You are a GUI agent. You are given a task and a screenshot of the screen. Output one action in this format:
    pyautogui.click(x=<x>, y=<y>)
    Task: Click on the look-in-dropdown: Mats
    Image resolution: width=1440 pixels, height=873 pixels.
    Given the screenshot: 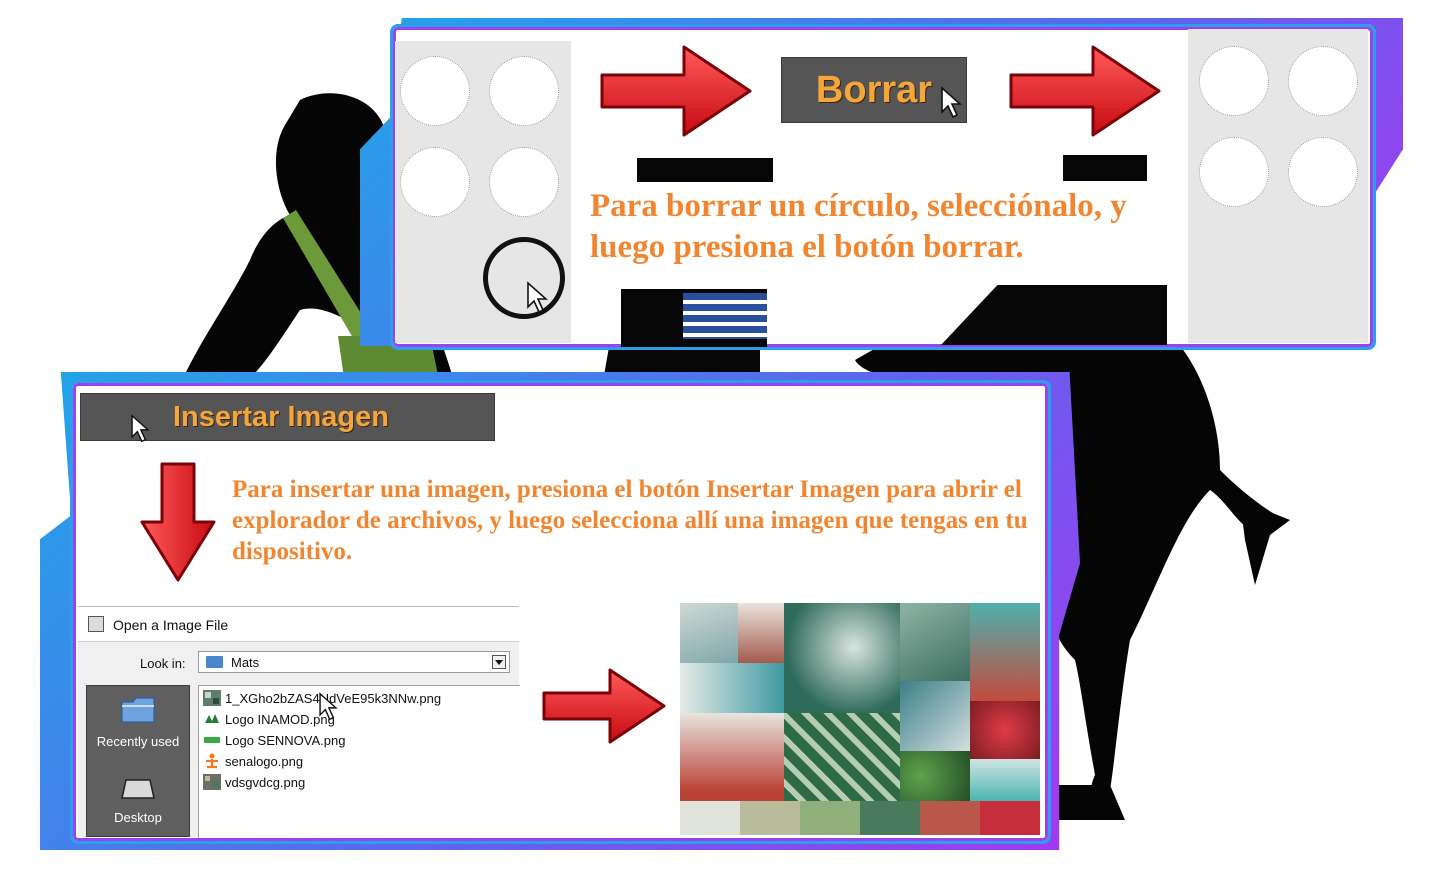 What is the action you would take?
    pyautogui.click(x=354, y=662)
    